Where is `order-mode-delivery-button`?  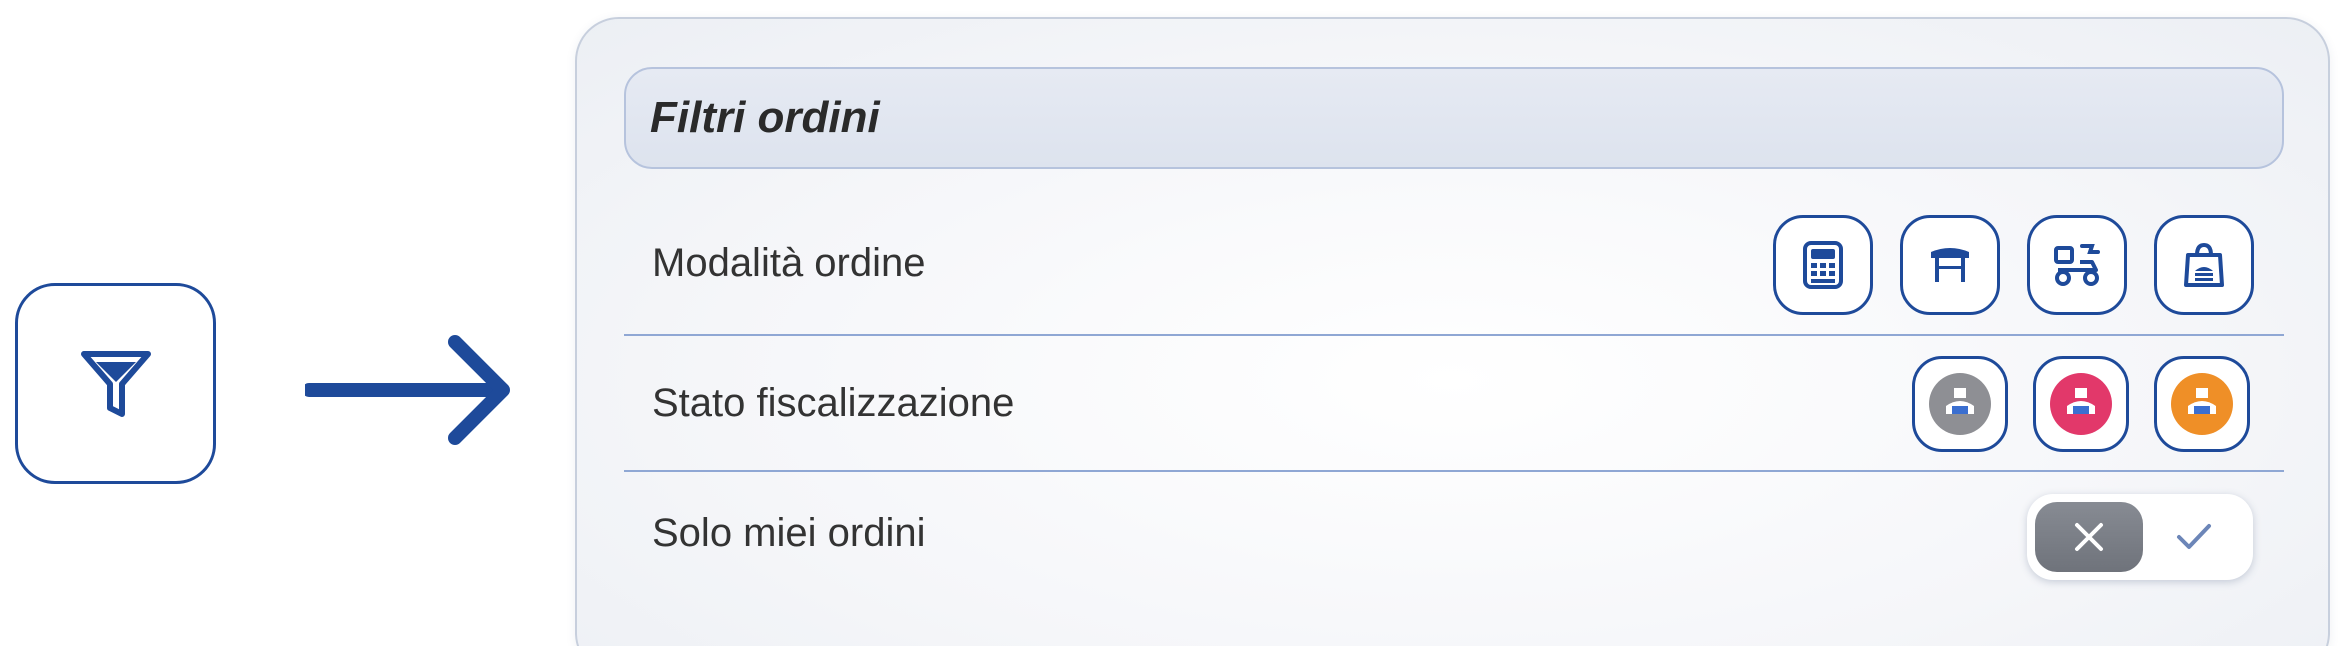 order-mode-delivery-button is located at coordinates (2077, 265).